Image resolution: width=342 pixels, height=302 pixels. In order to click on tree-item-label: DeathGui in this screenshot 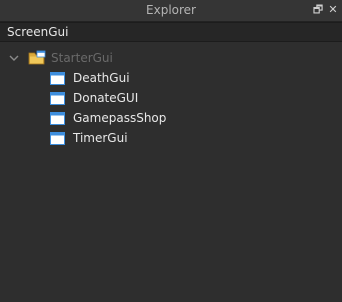, I will do `click(101, 78)`.